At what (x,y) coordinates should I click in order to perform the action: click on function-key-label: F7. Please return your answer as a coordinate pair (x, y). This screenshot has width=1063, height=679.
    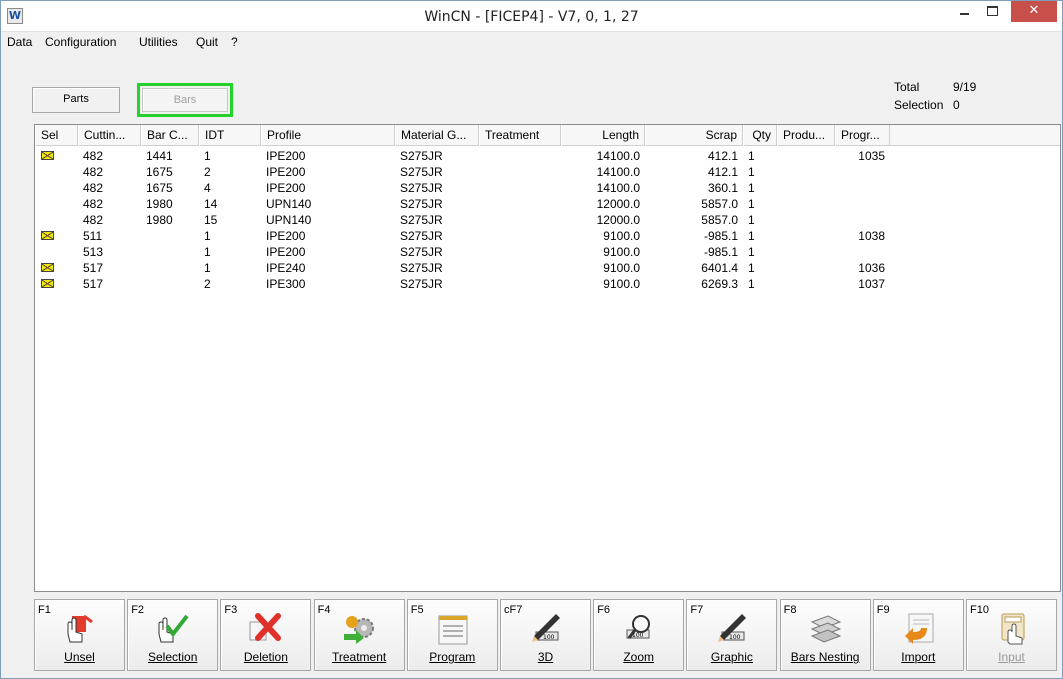
    Looking at the image, I should click on (697, 610).